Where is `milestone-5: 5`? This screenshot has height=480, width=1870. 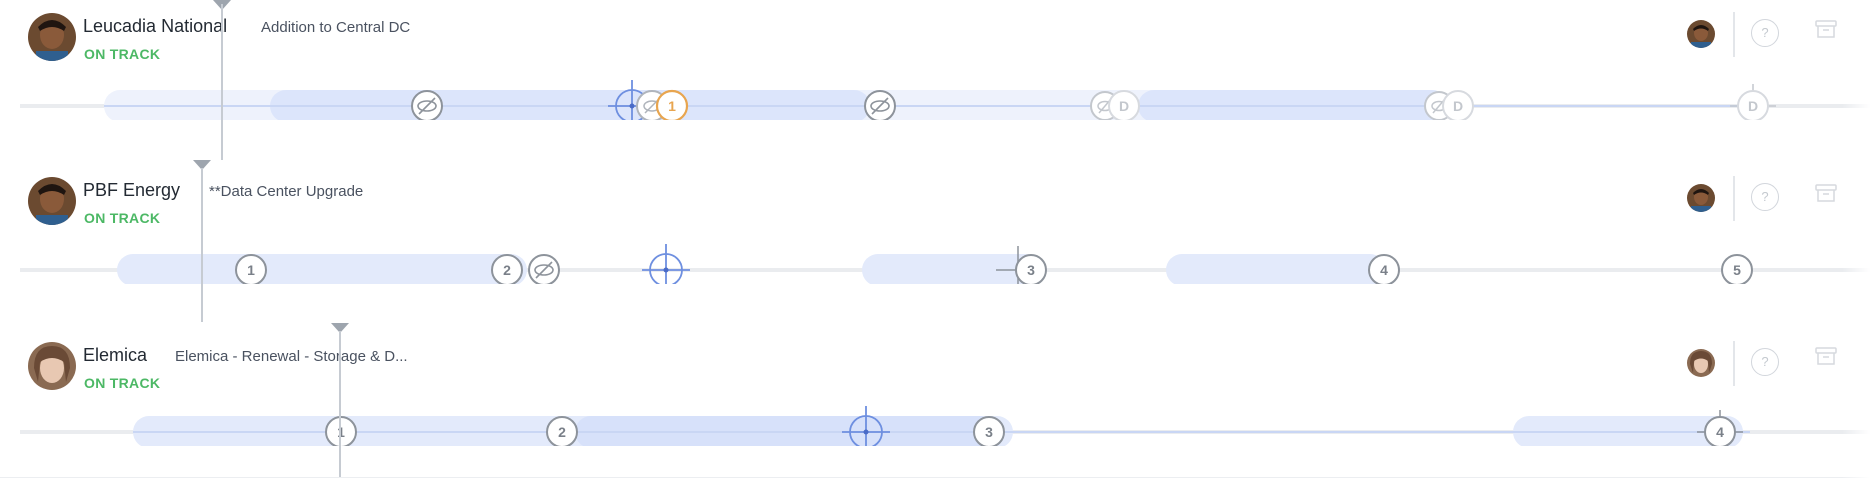 milestone-5: 5 is located at coordinates (1737, 269).